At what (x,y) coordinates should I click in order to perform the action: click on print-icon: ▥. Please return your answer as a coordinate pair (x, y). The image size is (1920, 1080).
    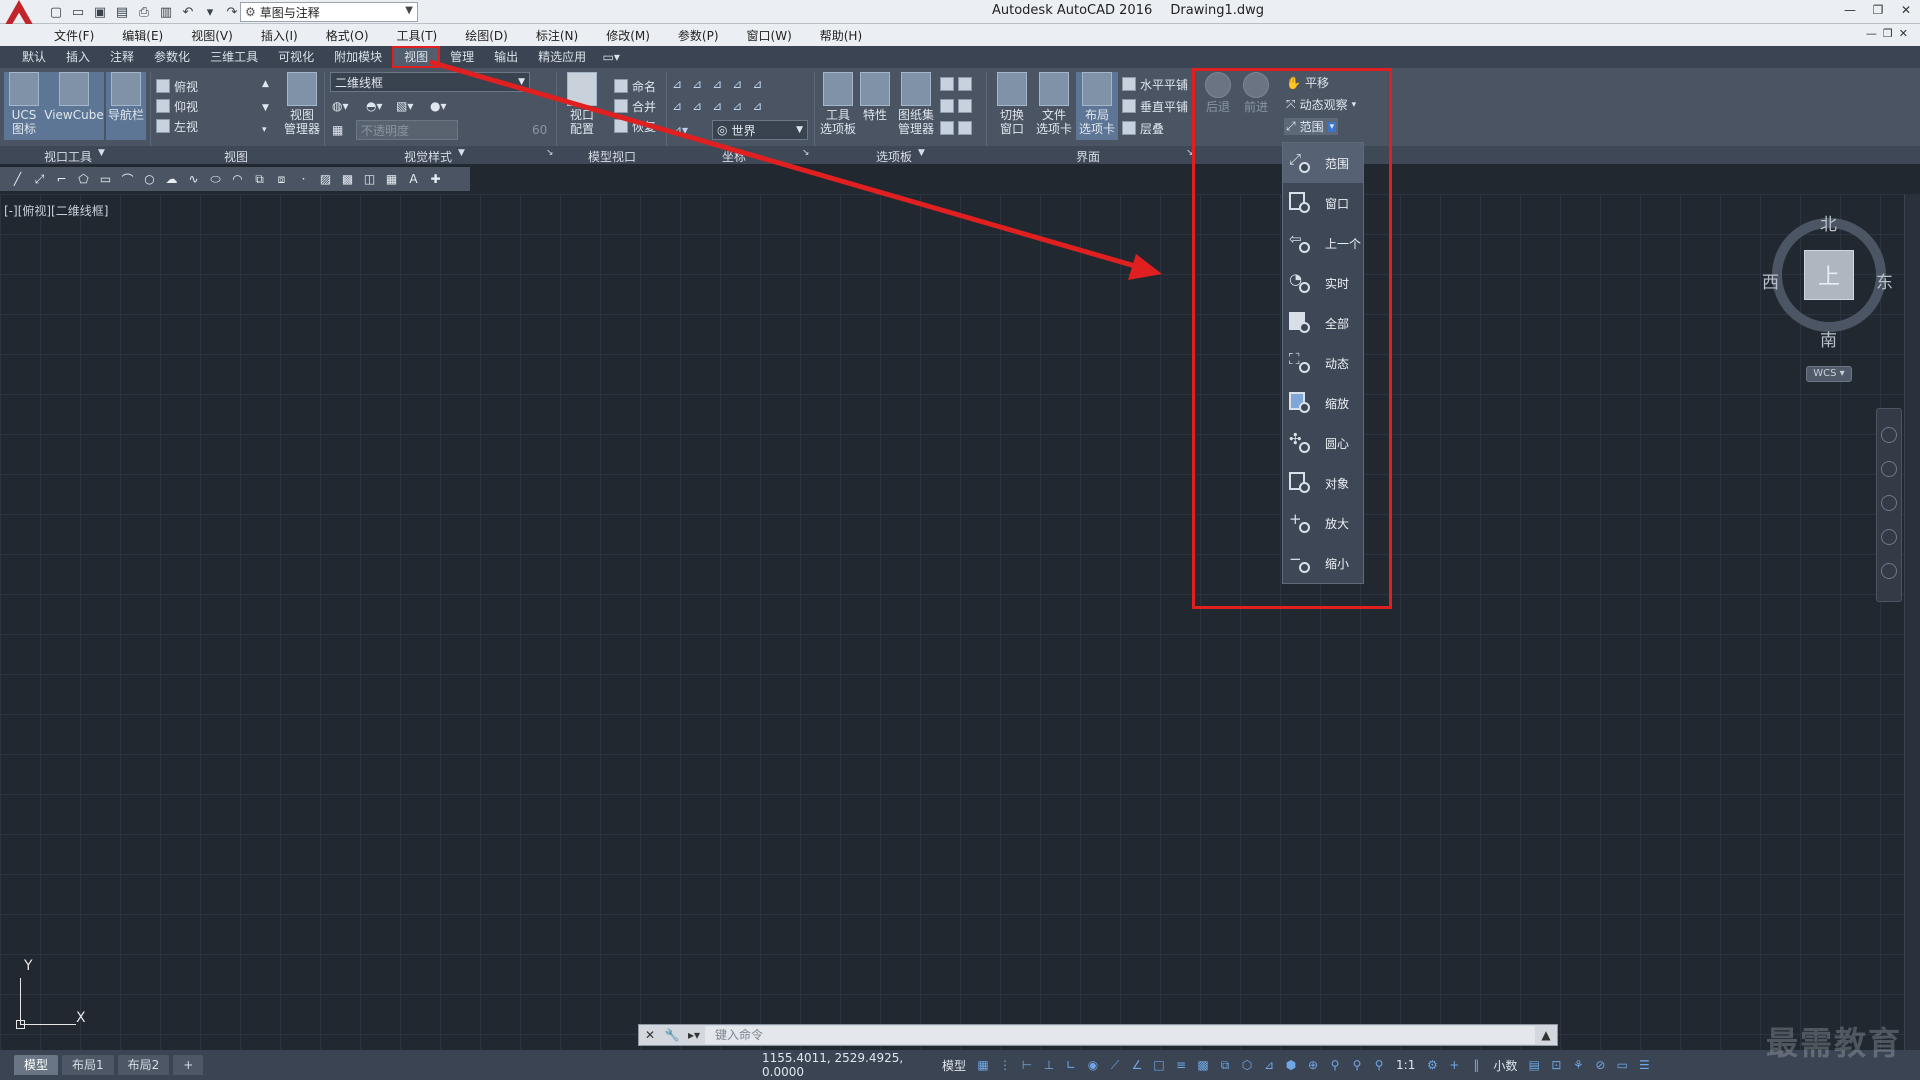
    Looking at the image, I should click on (166, 12).